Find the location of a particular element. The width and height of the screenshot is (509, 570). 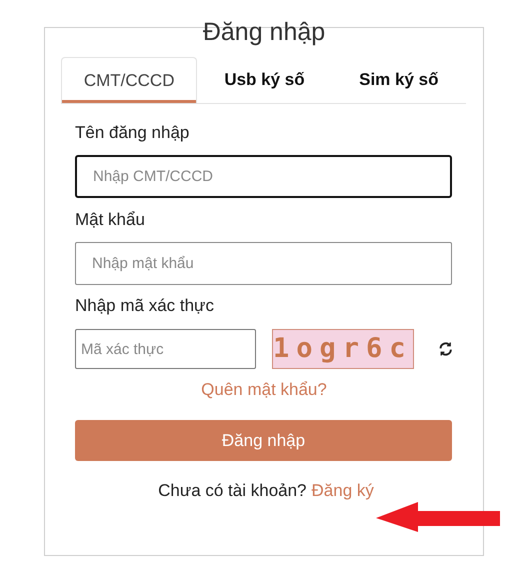

tab: CMT/CCCD is located at coordinates (129, 80).